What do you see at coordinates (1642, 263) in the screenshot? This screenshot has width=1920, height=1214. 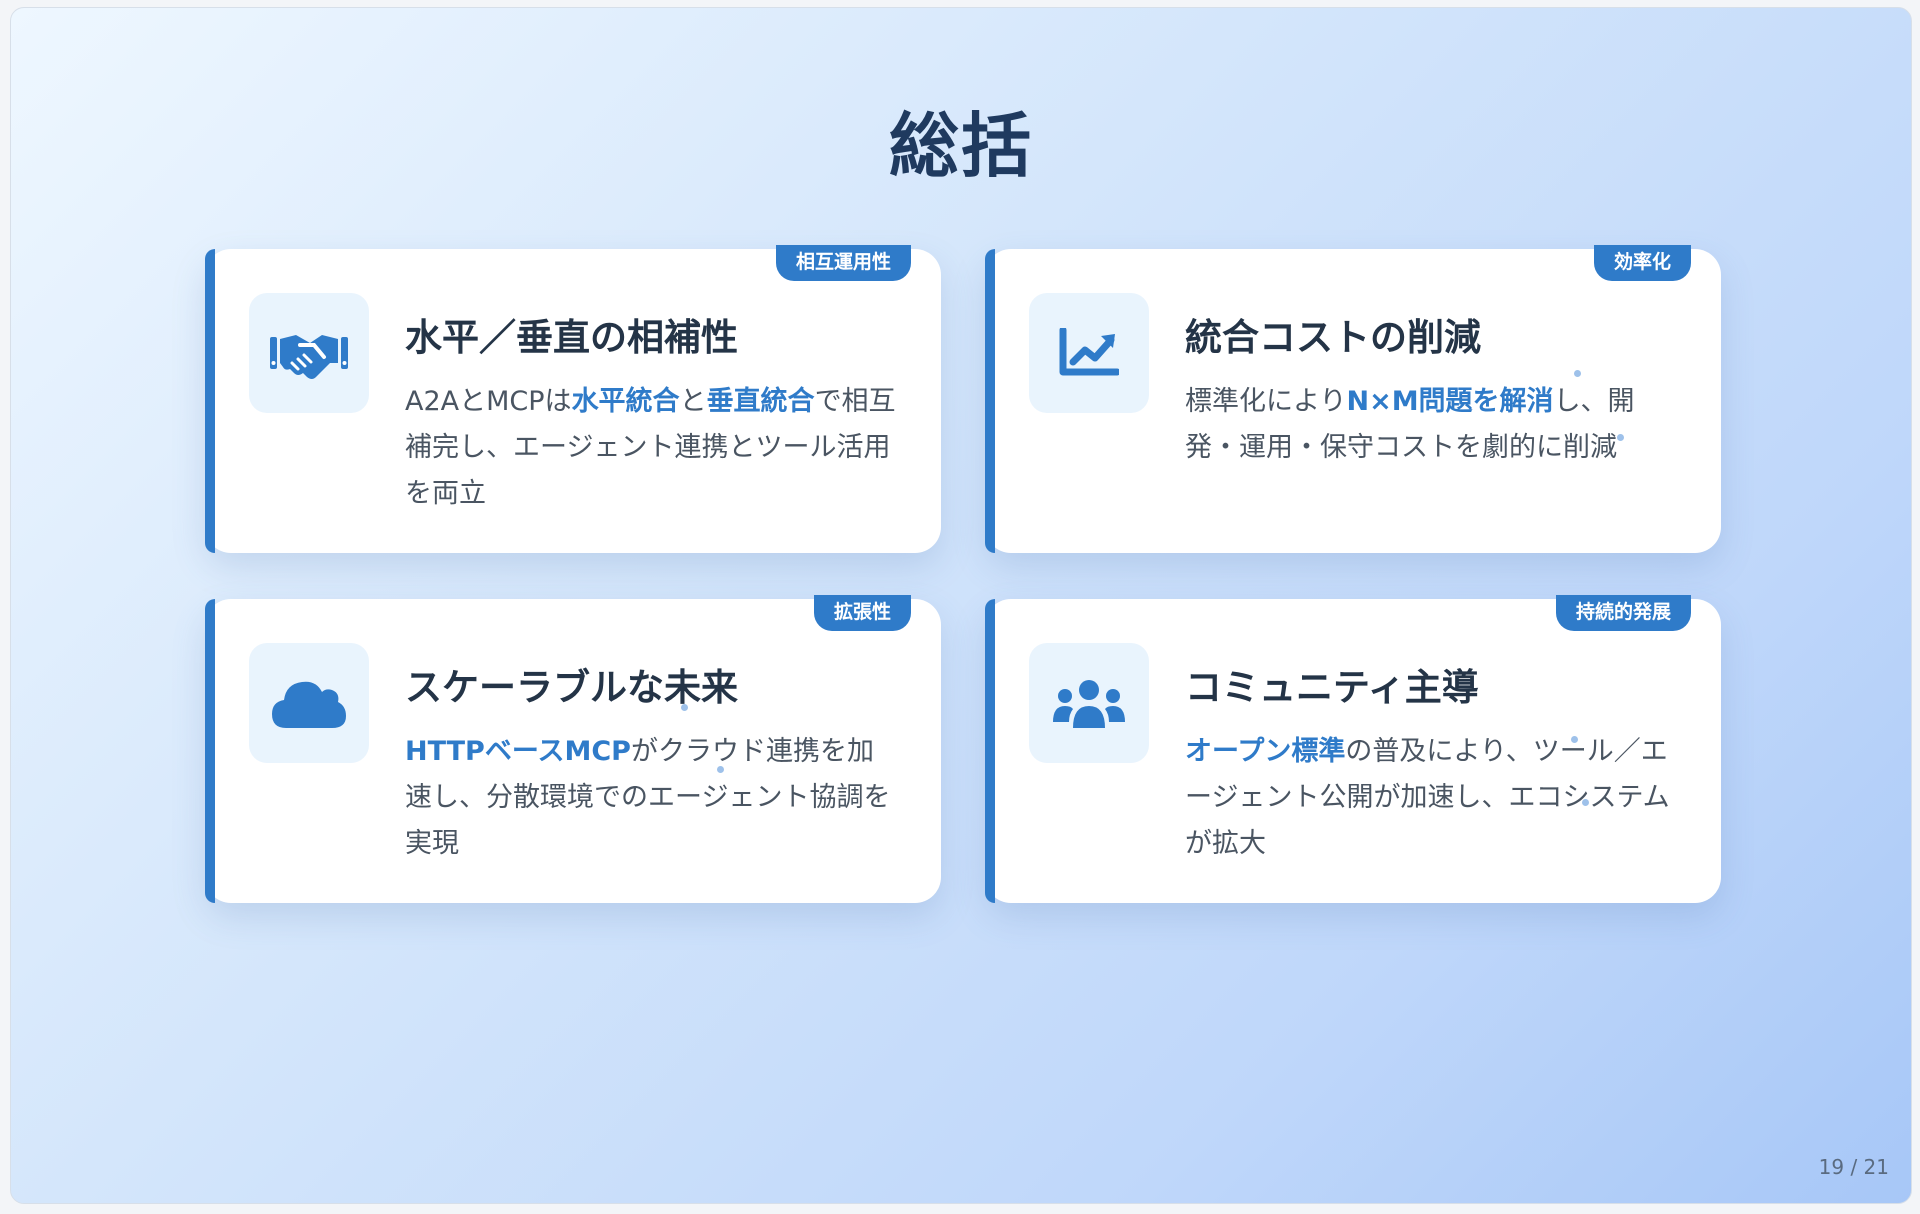 I see `card-tag: 効率化` at bounding box center [1642, 263].